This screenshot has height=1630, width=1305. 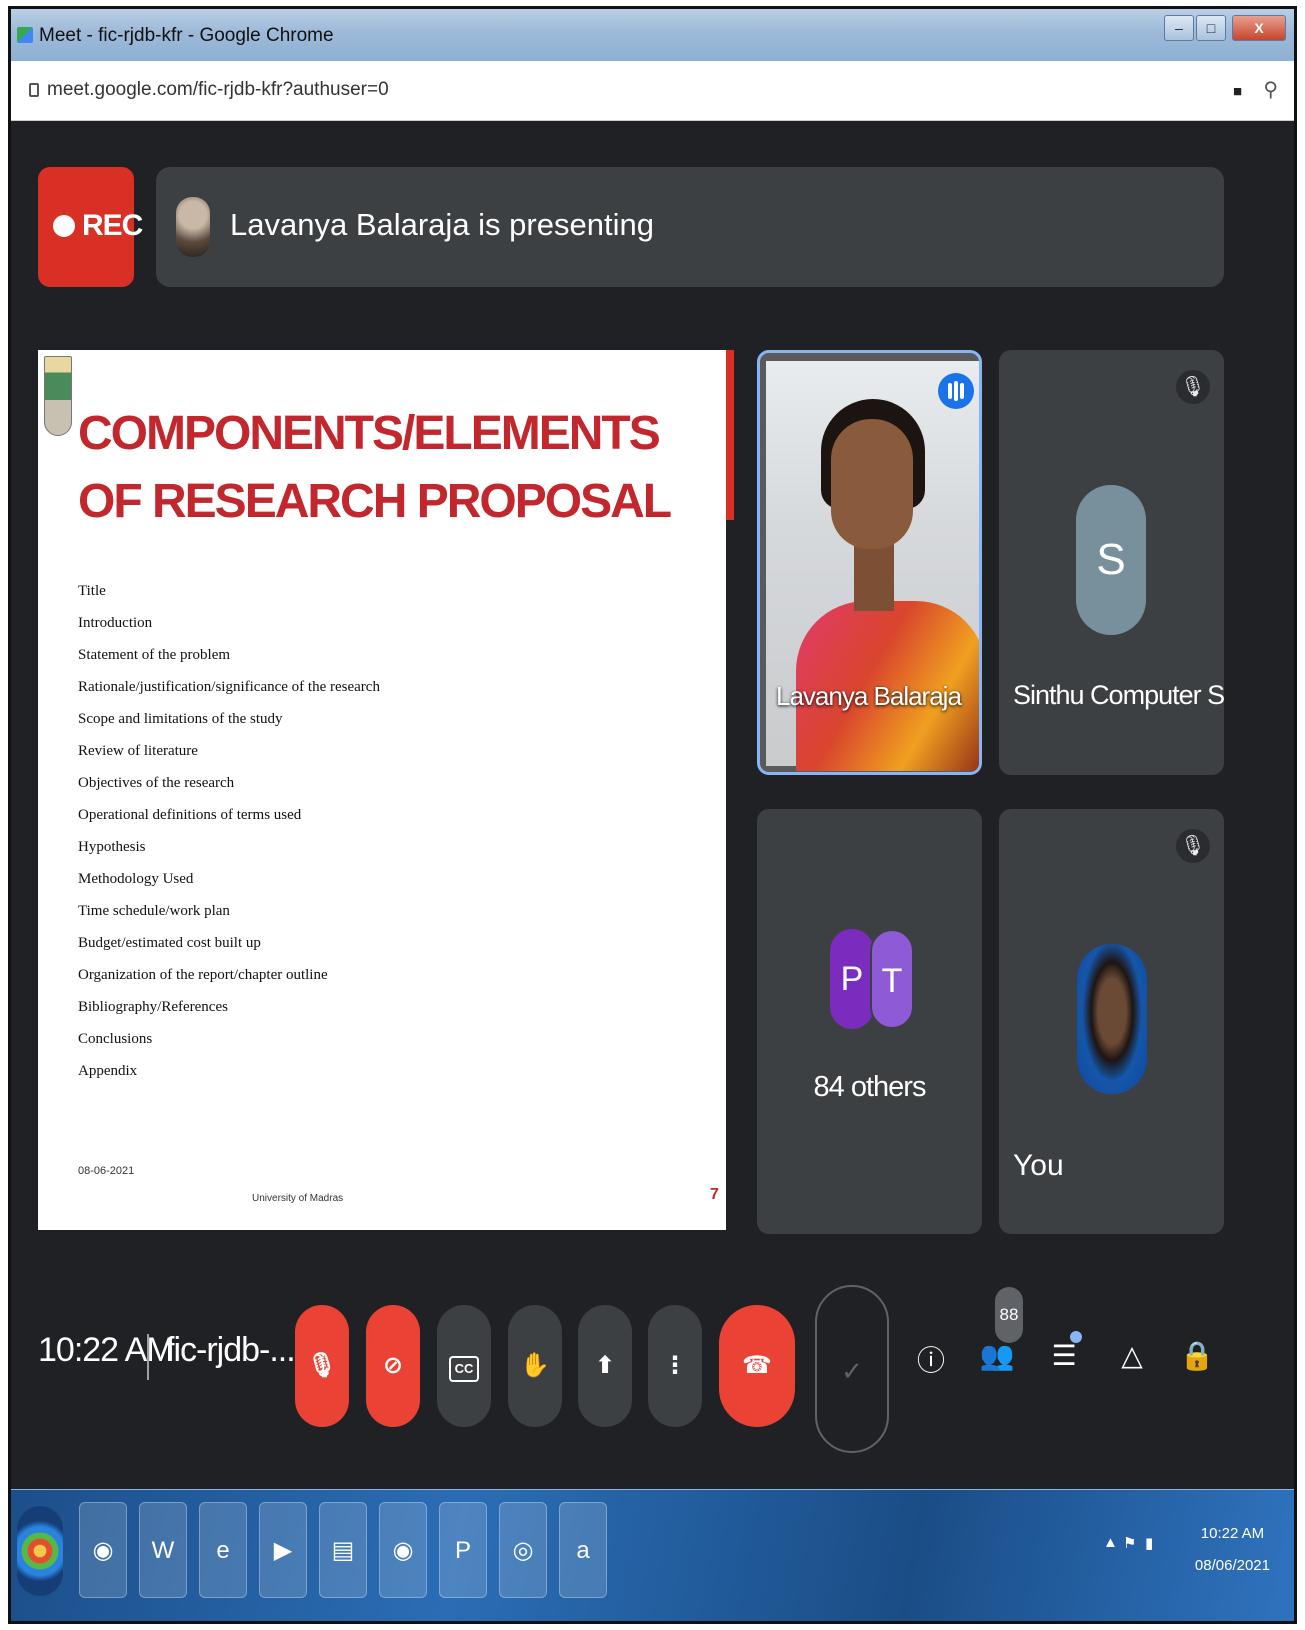 What do you see at coordinates (690, 227) in the screenshot?
I see `presenting-banner: Lavanya Balaraja is presenting` at bounding box center [690, 227].